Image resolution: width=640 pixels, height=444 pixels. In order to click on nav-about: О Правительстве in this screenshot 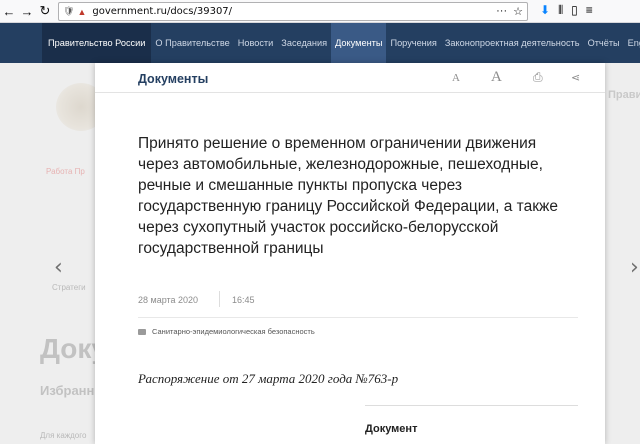, I will do `click(192, 43)`.